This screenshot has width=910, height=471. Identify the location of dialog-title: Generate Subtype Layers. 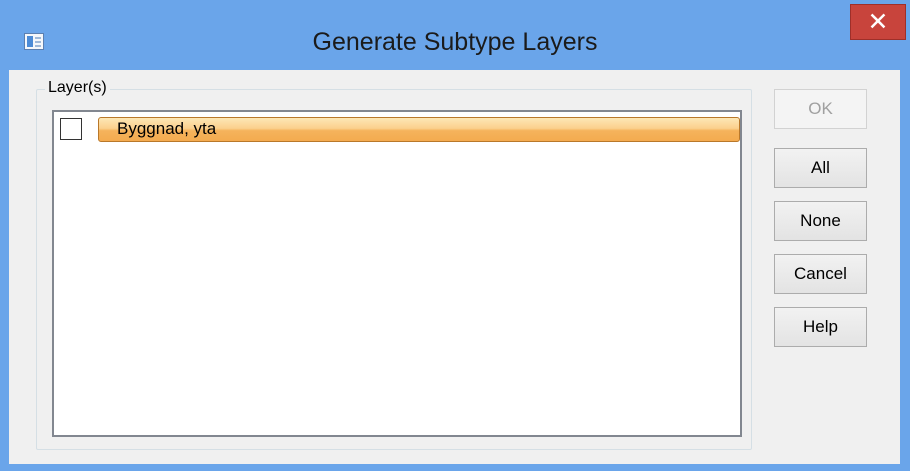
(455, 42).